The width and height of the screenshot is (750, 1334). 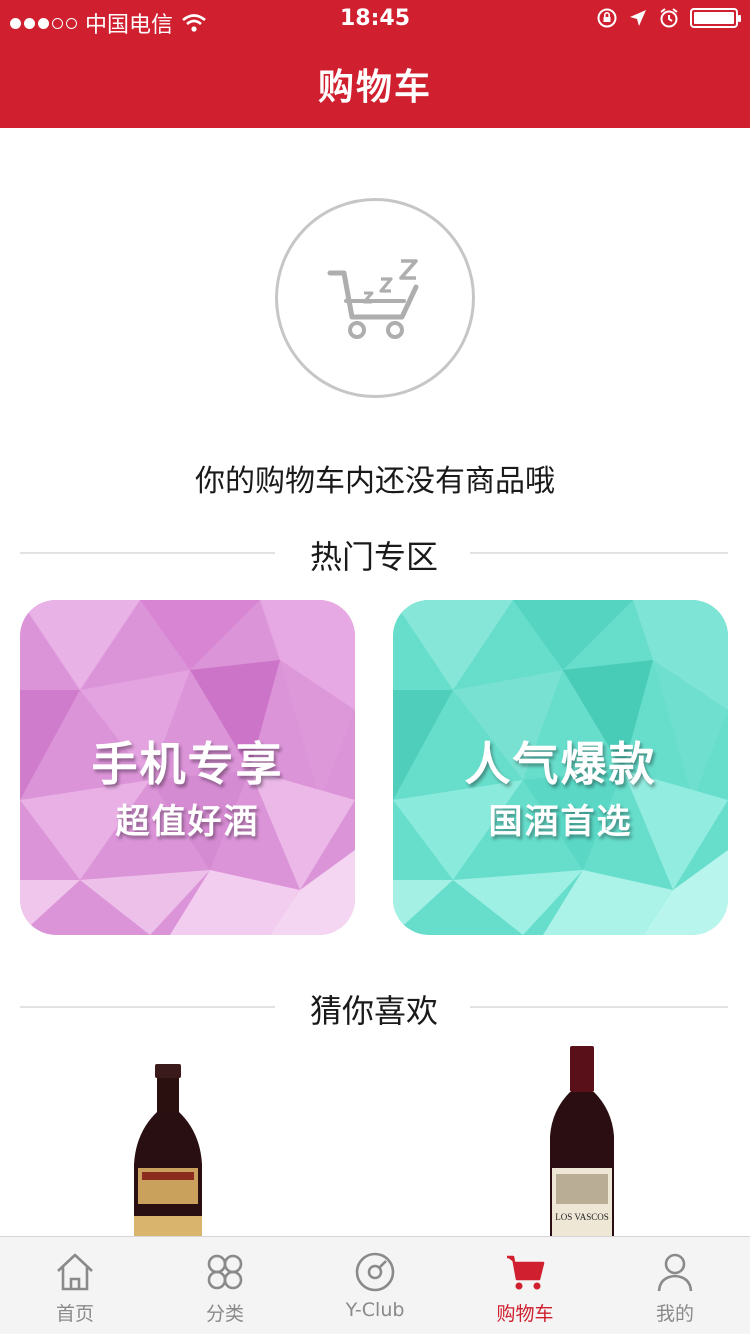 I want to click on sleeping-cart-icon, so click(x=375, y=298).